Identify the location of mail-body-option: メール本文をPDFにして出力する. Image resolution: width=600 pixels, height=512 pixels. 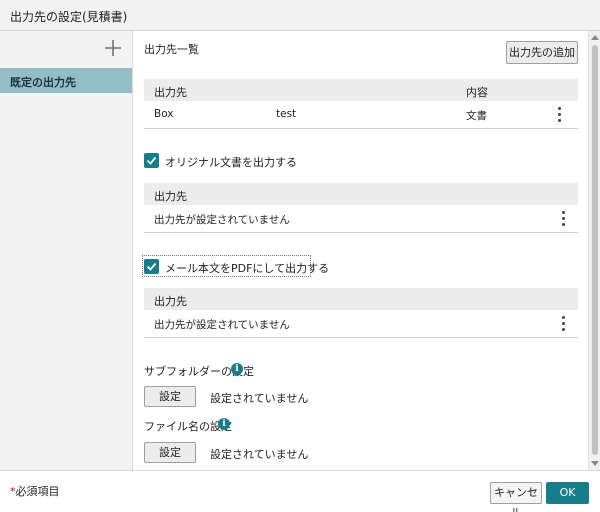
(243, 266).